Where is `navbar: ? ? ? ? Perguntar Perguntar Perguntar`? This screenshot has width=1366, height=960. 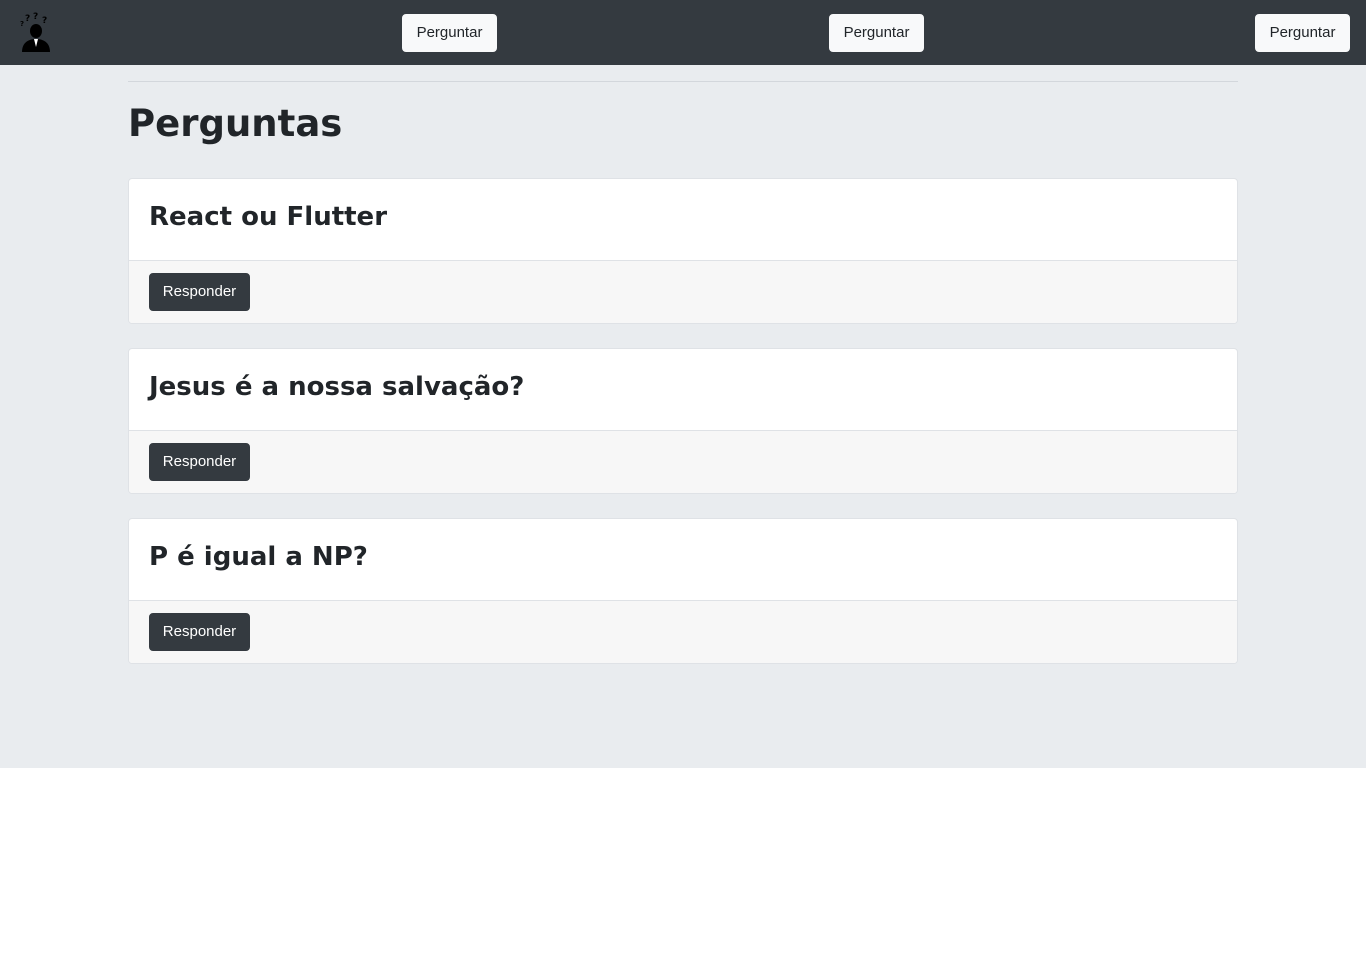 navbar: ? ? ? ? Perguntar Perguntar Perguntar is located at coordinates (683, 32).